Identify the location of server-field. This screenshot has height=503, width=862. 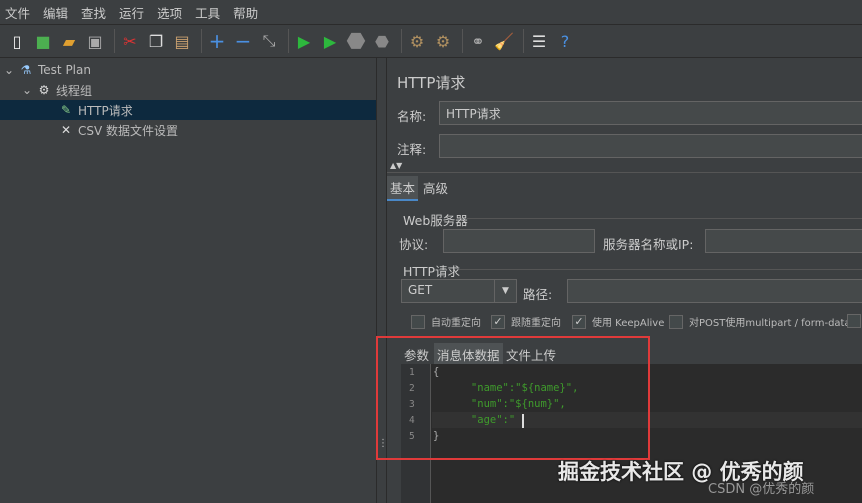
(783, 241).